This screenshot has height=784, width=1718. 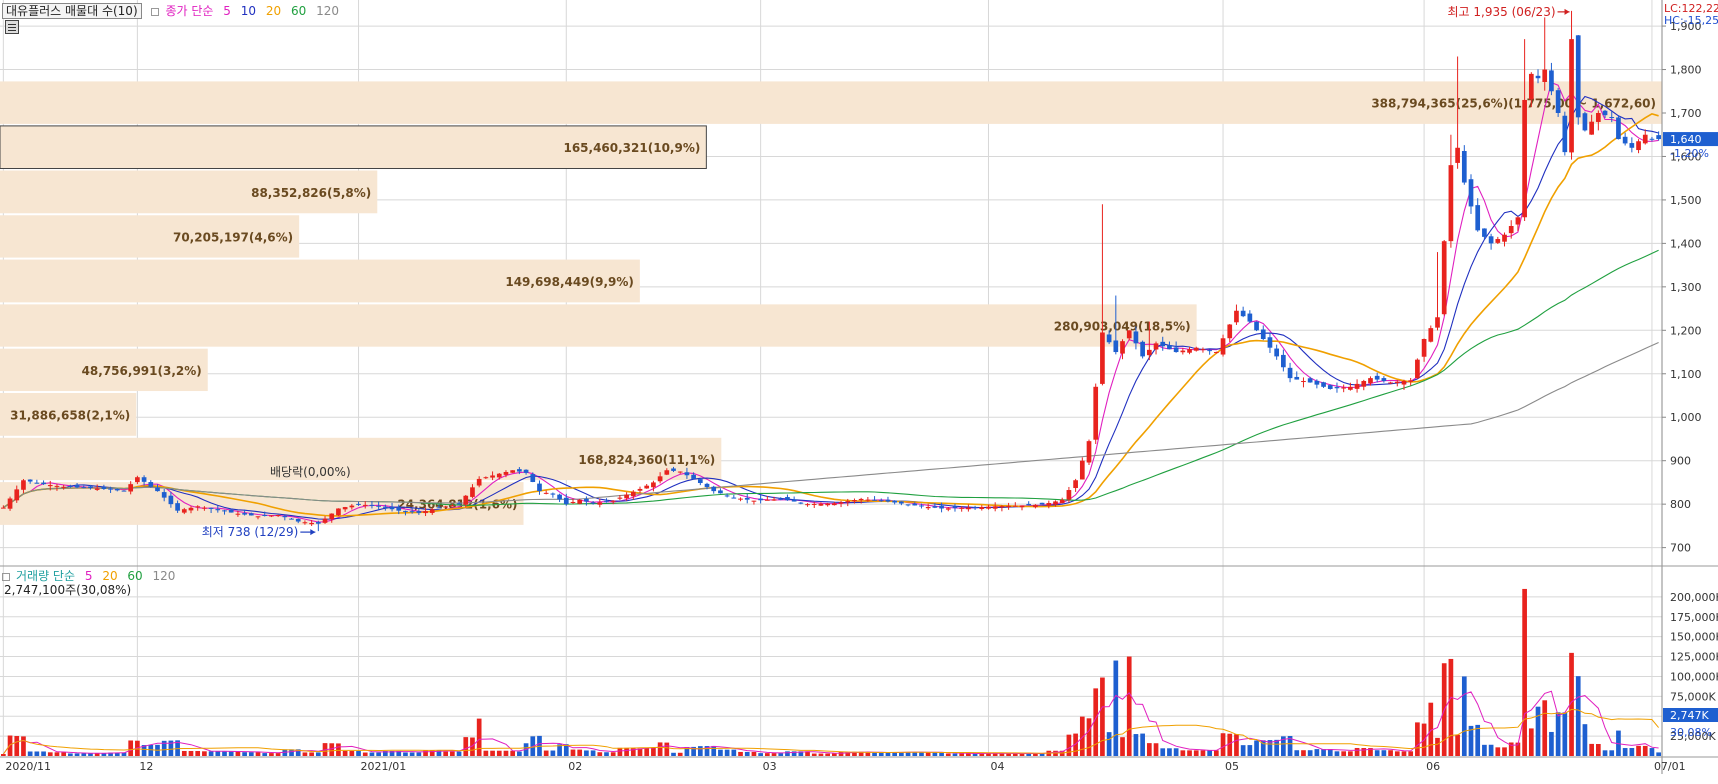 What do you see at coordinates (68, 590) in the screenshot?
I see `volume-summary: 2,747,100주(30,08%)` at bounding box center [68, 590].